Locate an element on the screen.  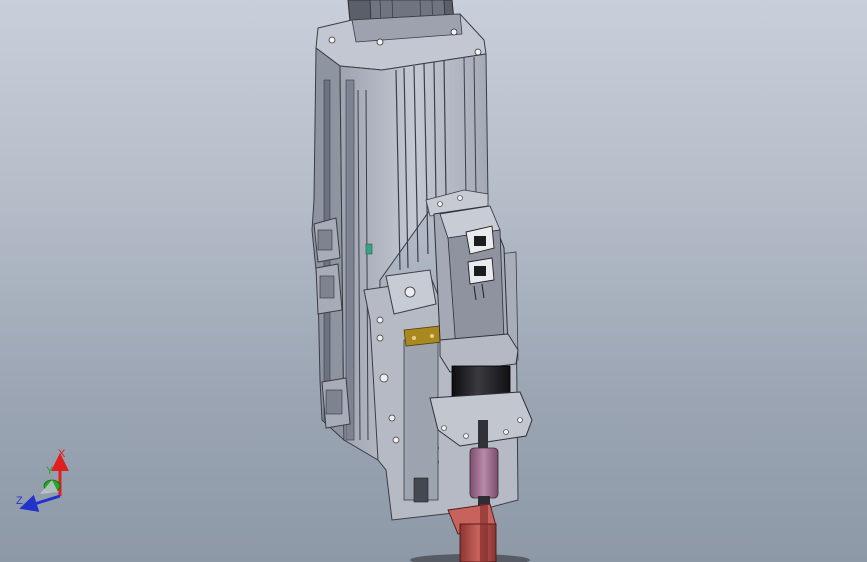
triad-z-label: Z is located at coordinates (19, 501).